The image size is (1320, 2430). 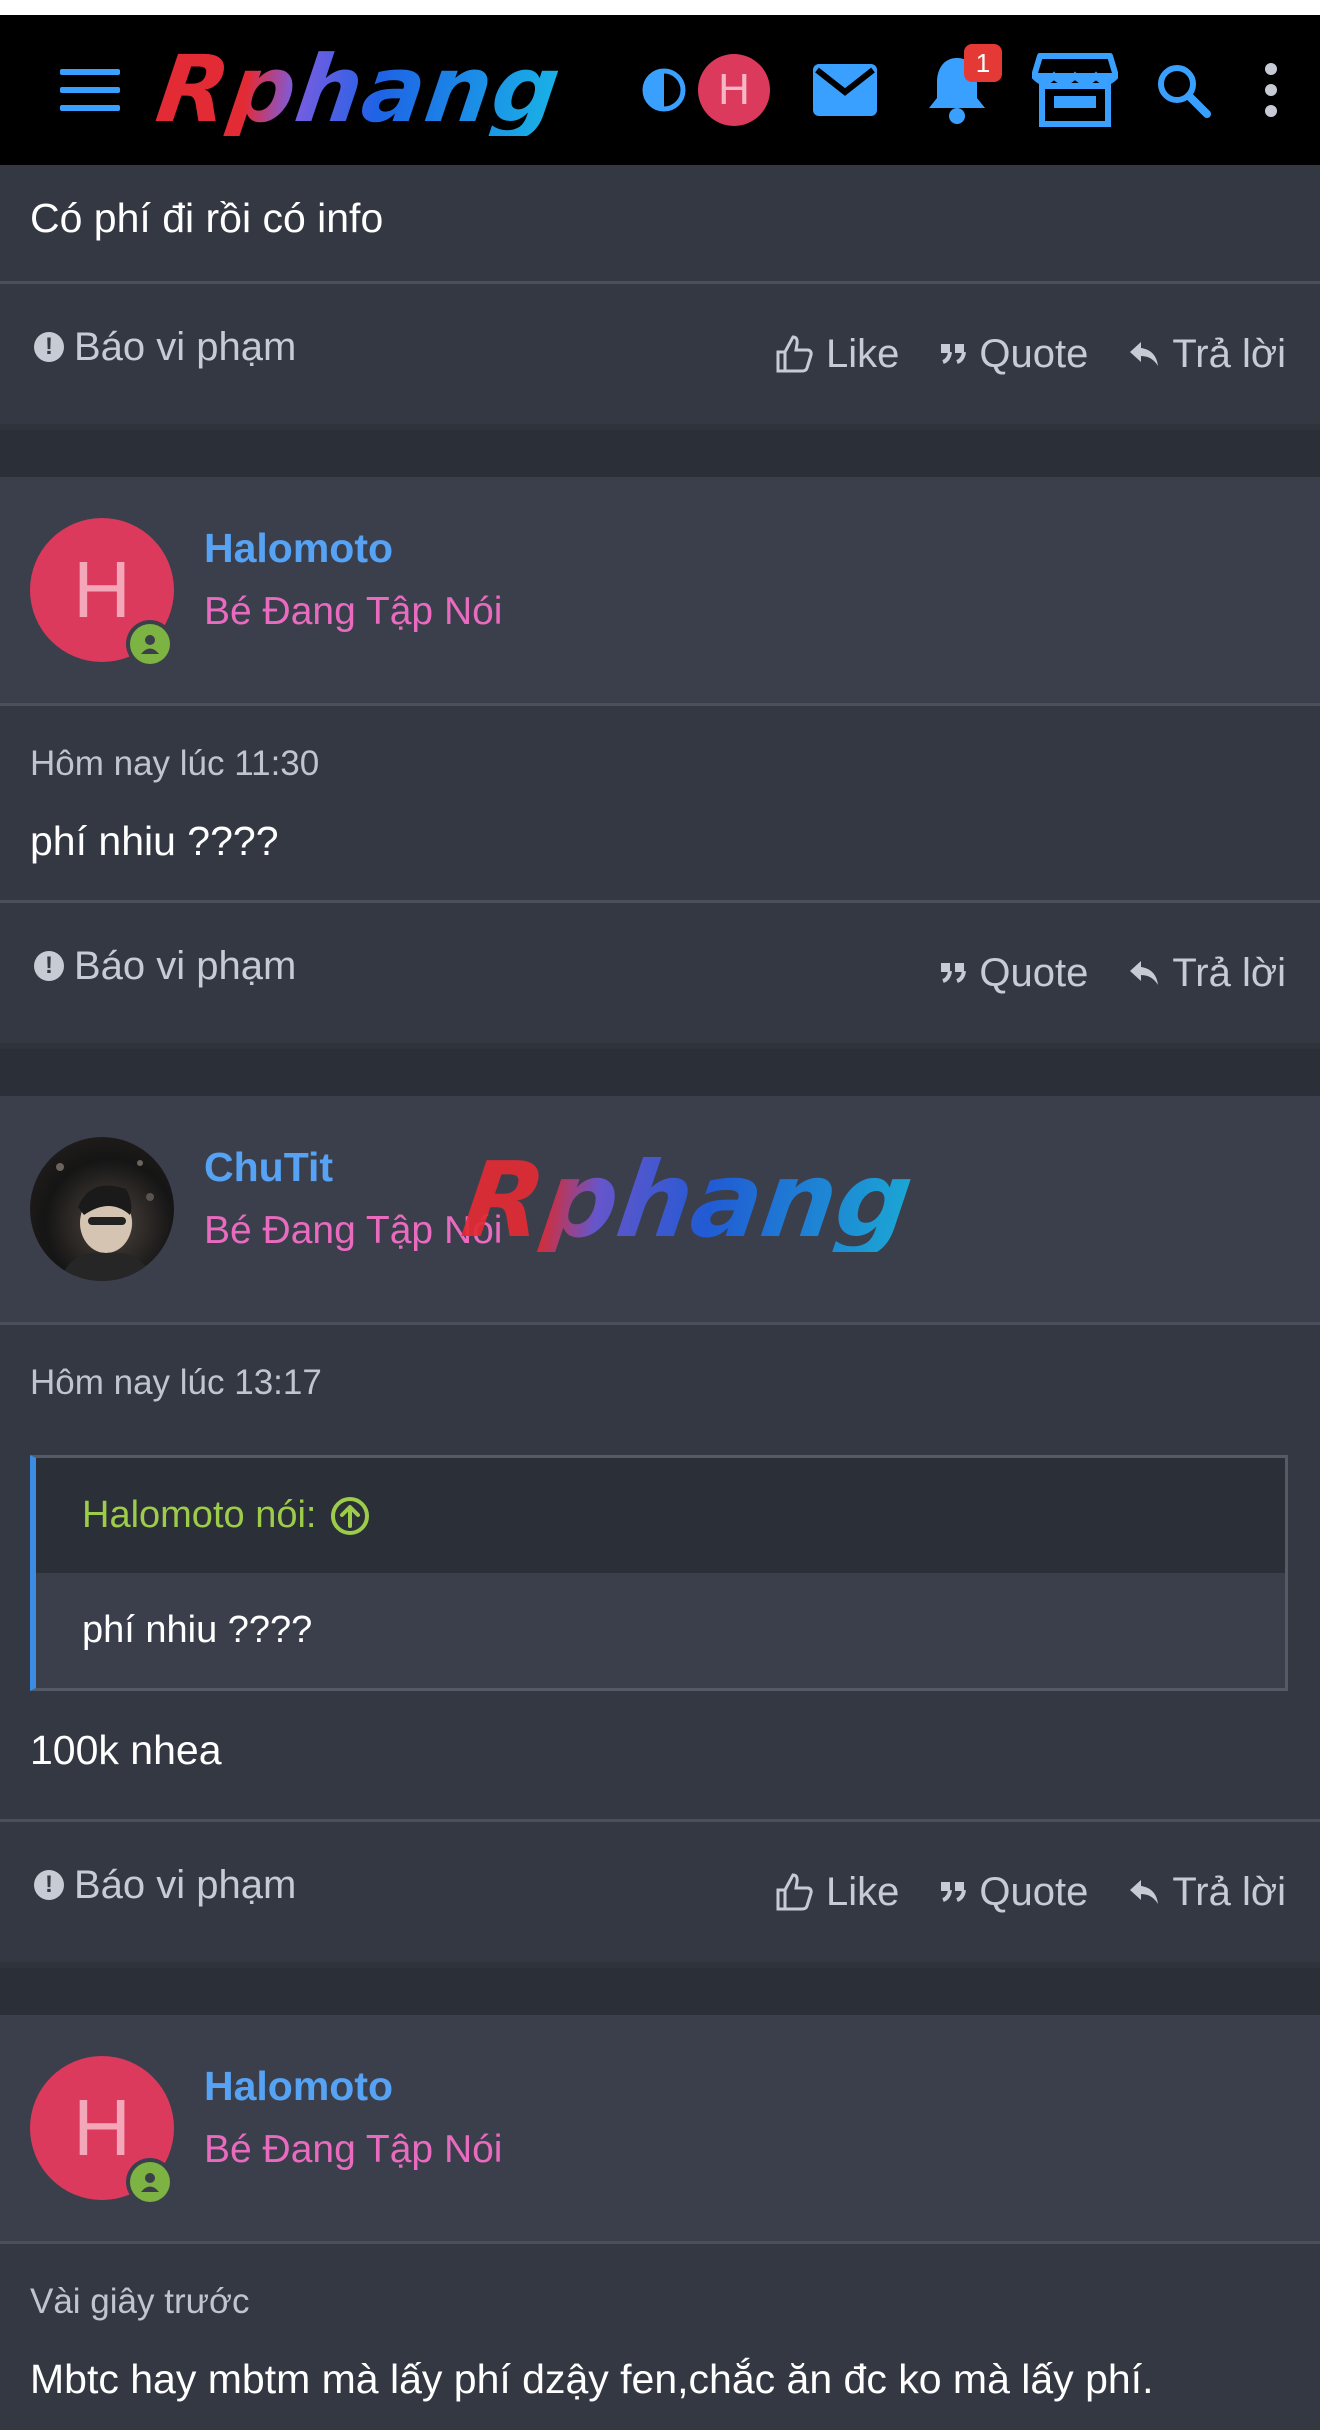 I want to click on avatar, so click(x=102, y=1209).